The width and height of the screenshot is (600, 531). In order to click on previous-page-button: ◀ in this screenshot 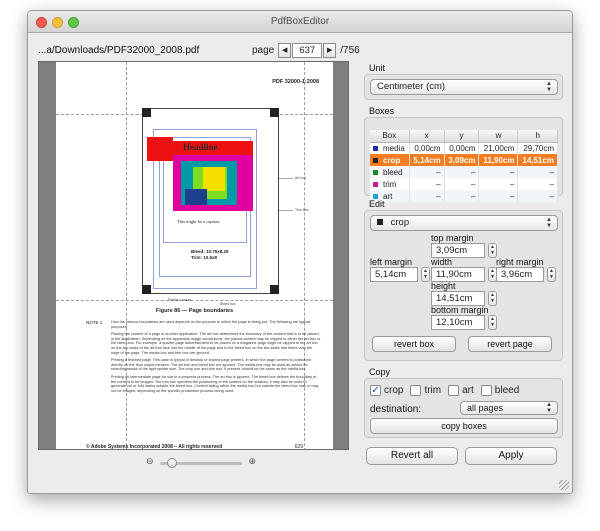, I will do `click(285, 50)`.